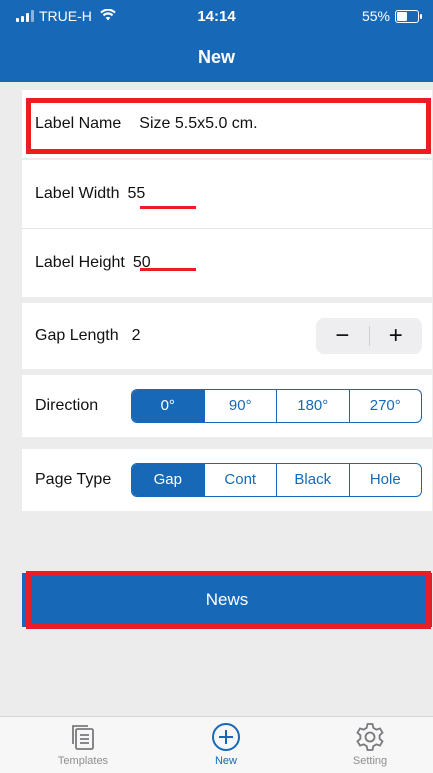  What do you see at coordinates (168, 207) in the screenshot?
I see `underline-width` at bounding box center [168, 207].